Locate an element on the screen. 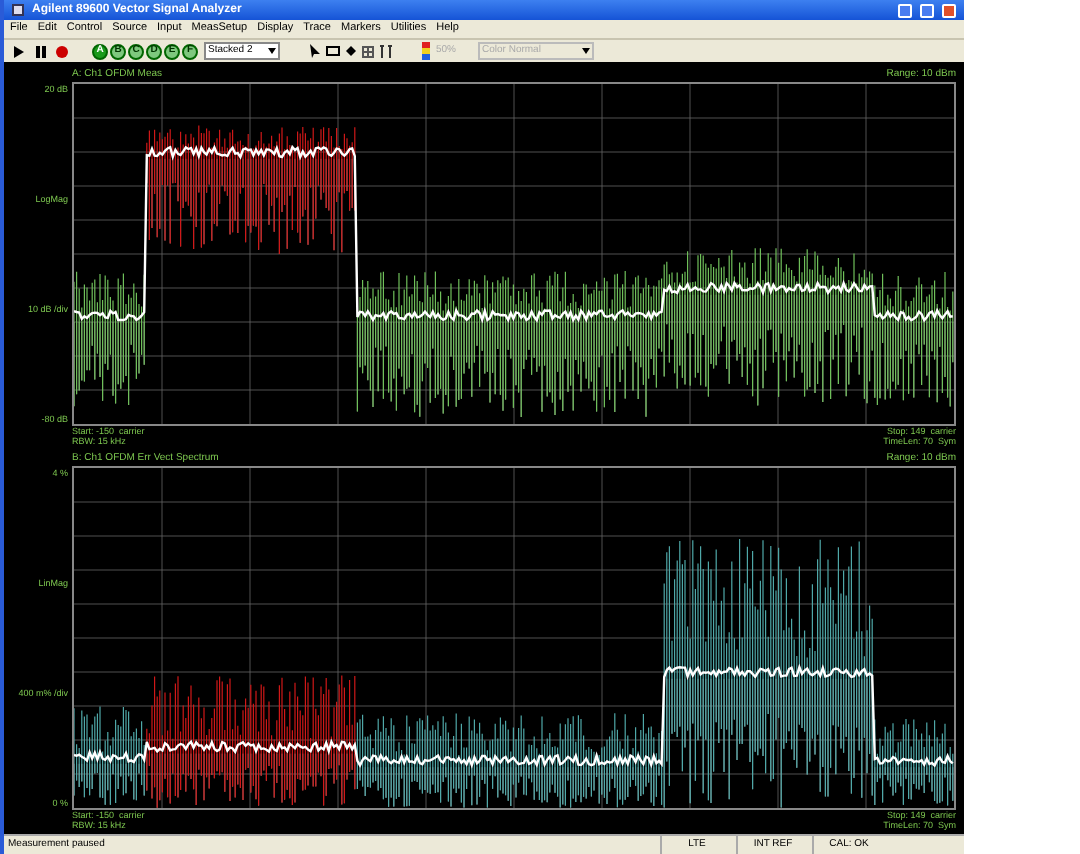 Image resolution: width=1080 pixels, height=854 pixels. pause-icon is located at coordinates (40, 51).